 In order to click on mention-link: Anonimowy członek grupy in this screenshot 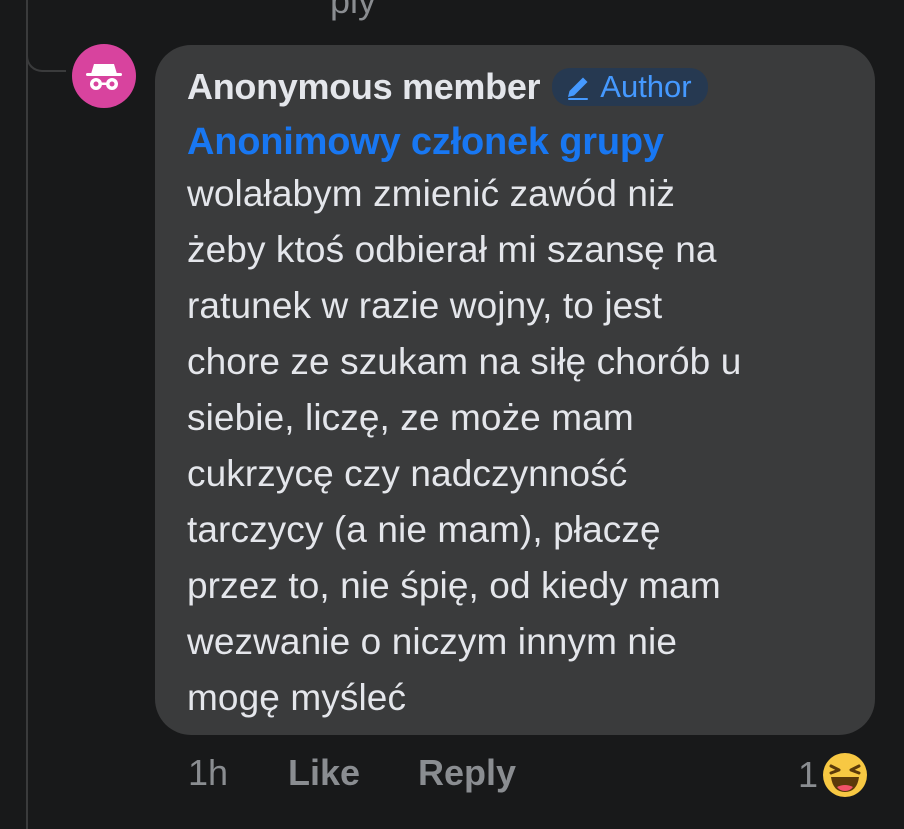, I will do `click(521, 142)`.